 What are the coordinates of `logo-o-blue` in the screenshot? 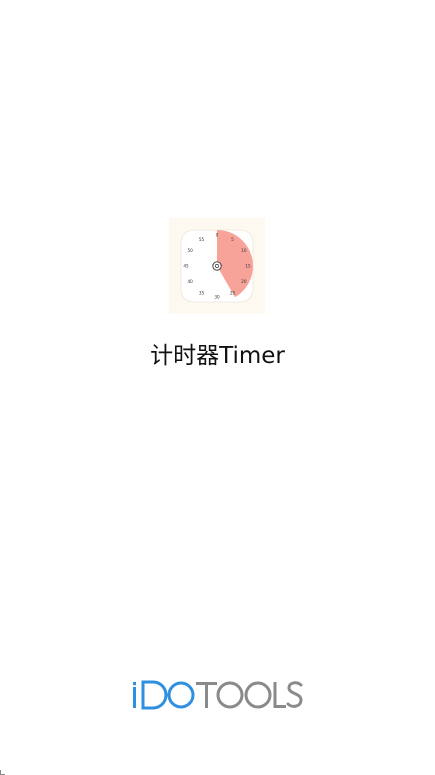 It's located at (181, 695).